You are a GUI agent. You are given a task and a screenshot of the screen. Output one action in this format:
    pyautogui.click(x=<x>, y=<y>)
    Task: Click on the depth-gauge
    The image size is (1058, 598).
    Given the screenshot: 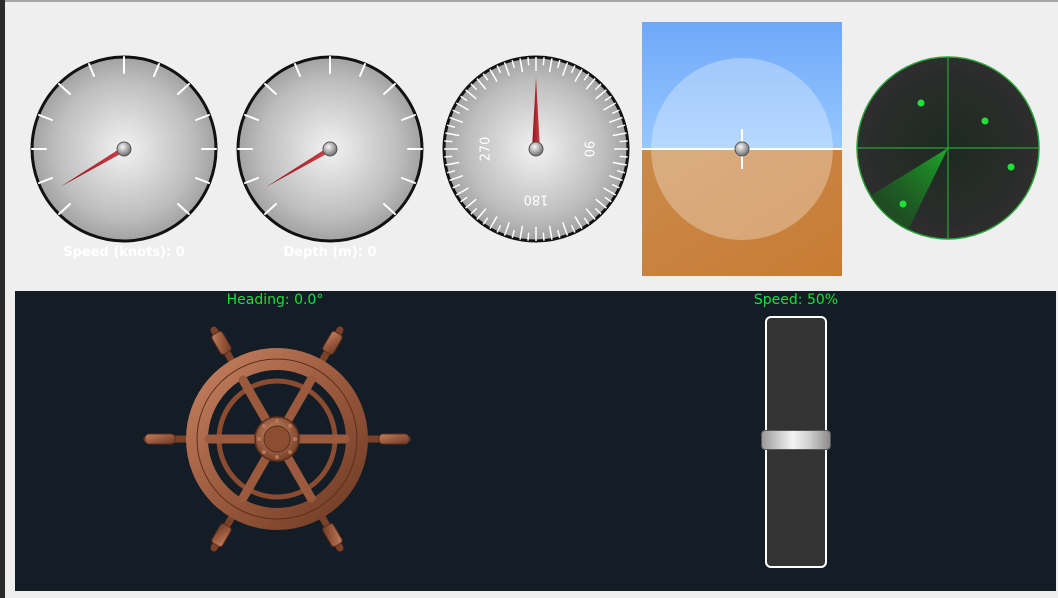 What is the action you would take?
    pyautogui.click(x=330, y=149)
    